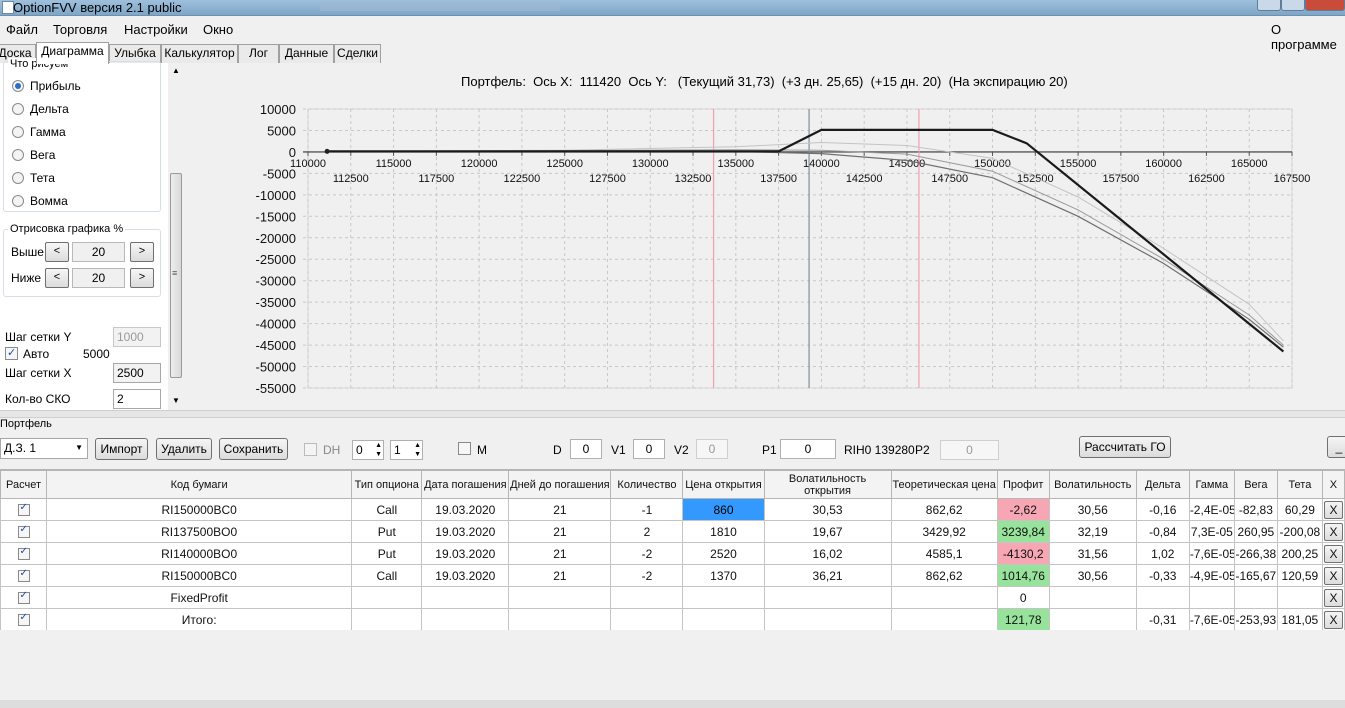  What do you see at coordinates (464, 448) in the screenshot?
I see `m-checkbox` at bounding box center [464, 448].